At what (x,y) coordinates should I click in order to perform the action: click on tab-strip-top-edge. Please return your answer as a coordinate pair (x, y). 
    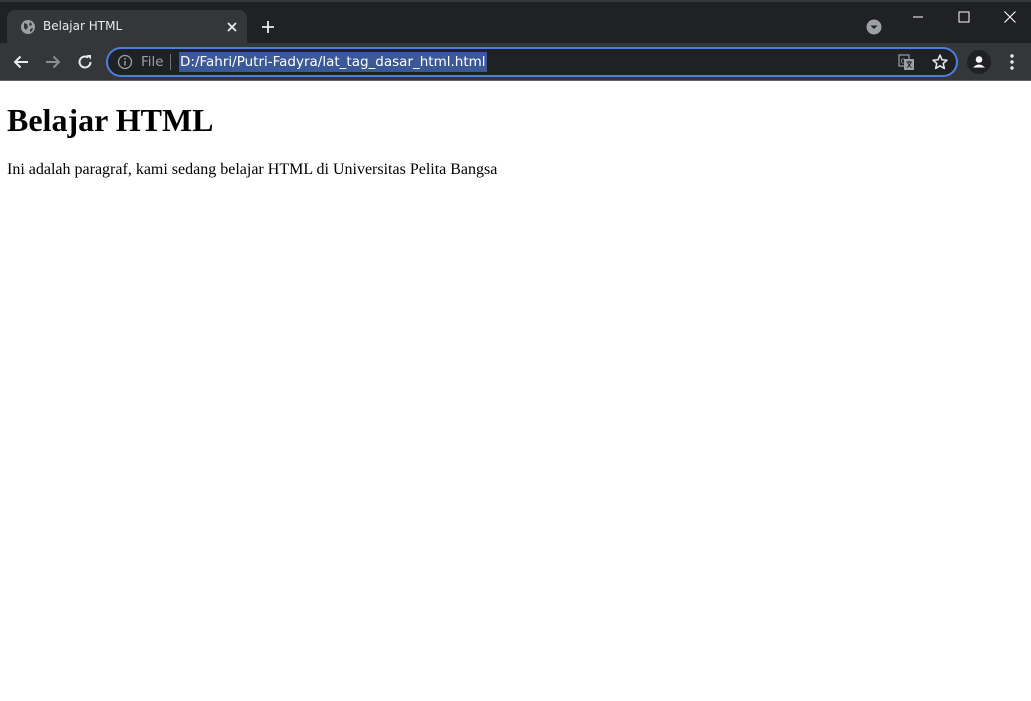
    Looking at the image, I should click on (515, 1).